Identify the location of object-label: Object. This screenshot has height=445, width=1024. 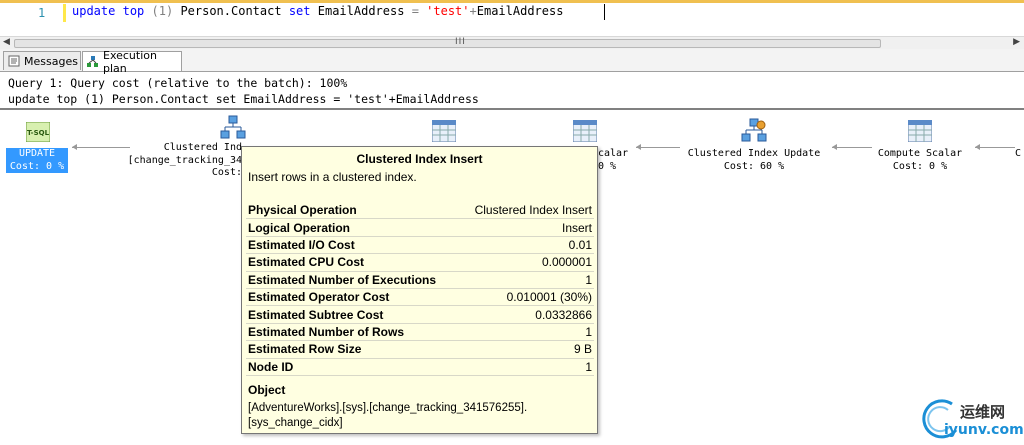
(267, 390).